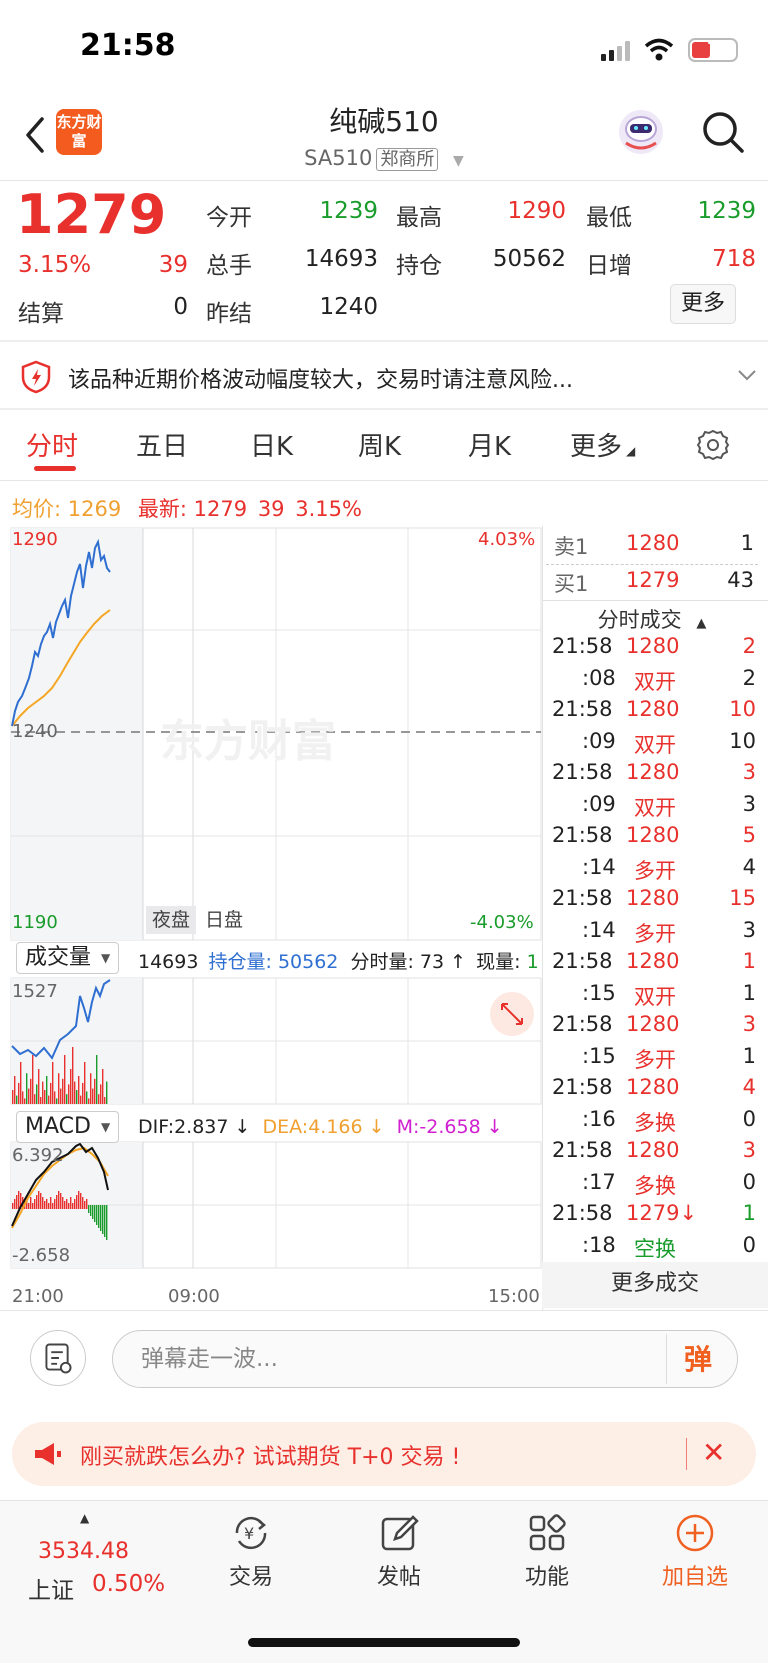 This screenshot has width=768, height=1663. I want to click on post-button: 发帖, so click(399, 1551).